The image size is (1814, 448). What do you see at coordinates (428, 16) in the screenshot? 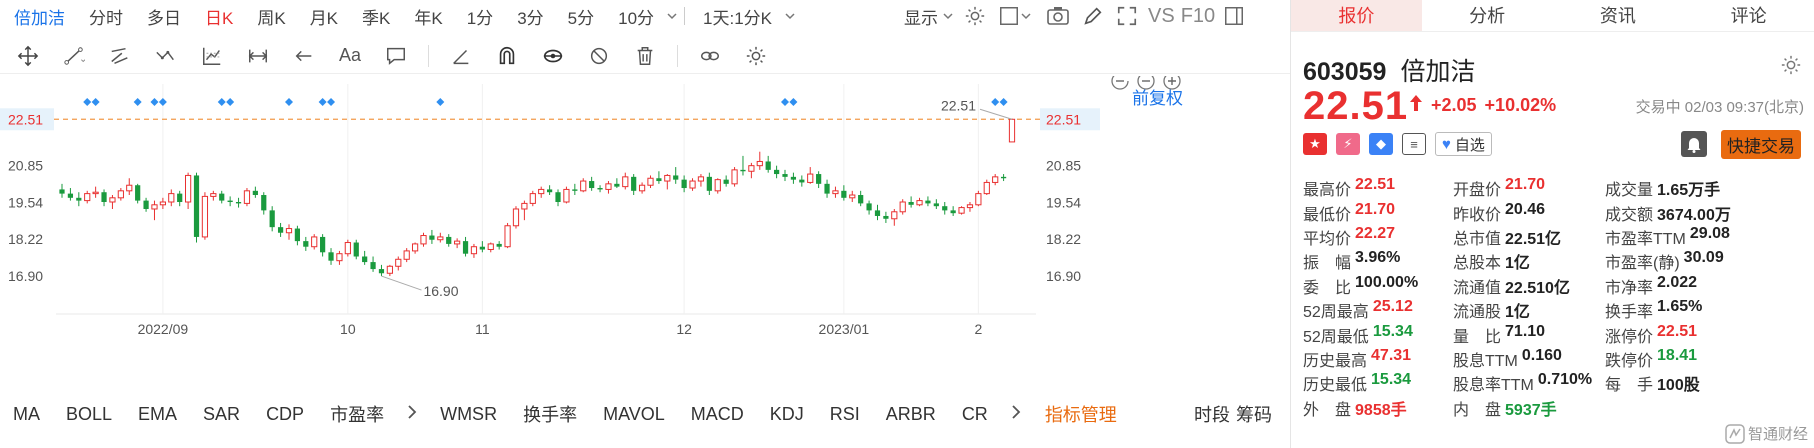
I see `period-yearly-k: 年K` at bounding box center [428, 16].